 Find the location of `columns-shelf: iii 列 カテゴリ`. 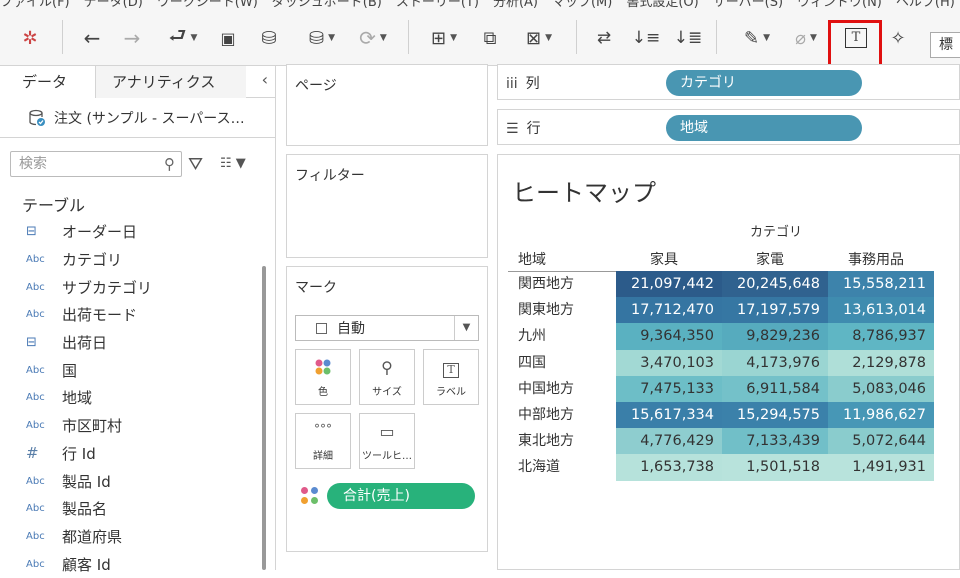

columns-shelf: iii 列 カテゴリ is located at coordinates (728, 82).